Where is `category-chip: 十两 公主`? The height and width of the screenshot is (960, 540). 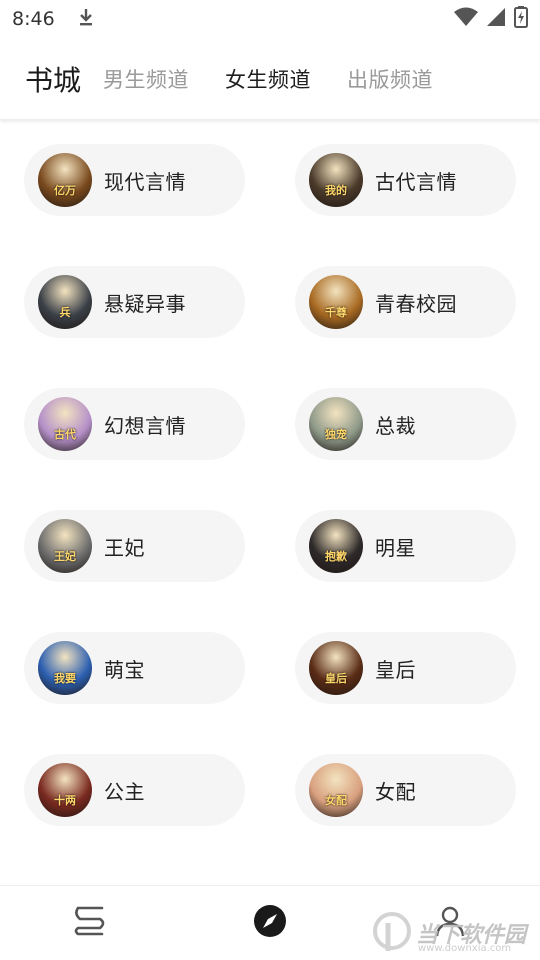 category-chip: 十两 公主 is located at coordinates (134, 790).